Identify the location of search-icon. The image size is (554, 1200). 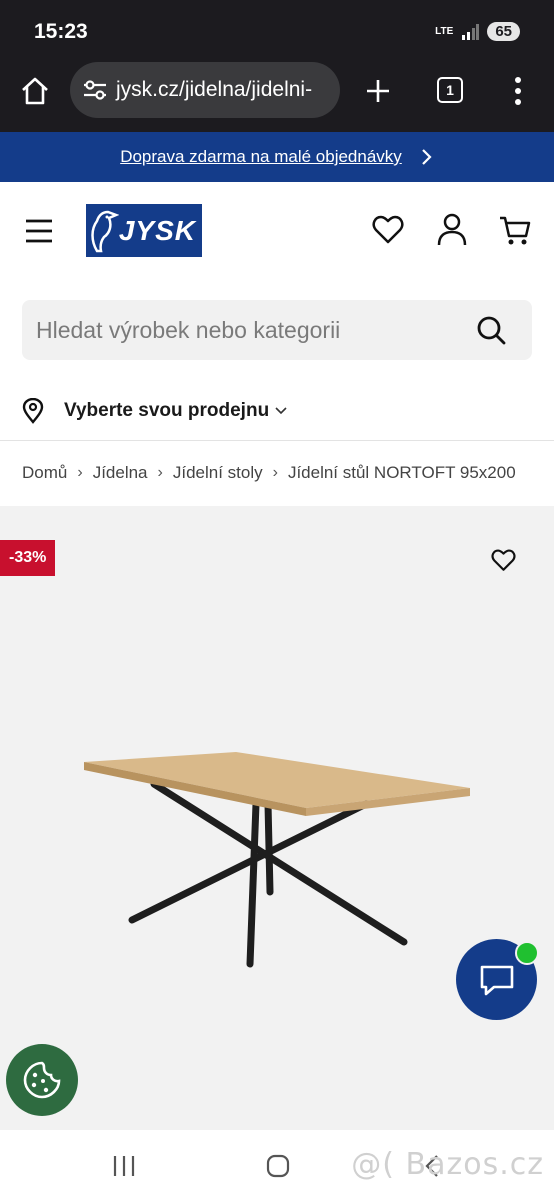
(491, 330).